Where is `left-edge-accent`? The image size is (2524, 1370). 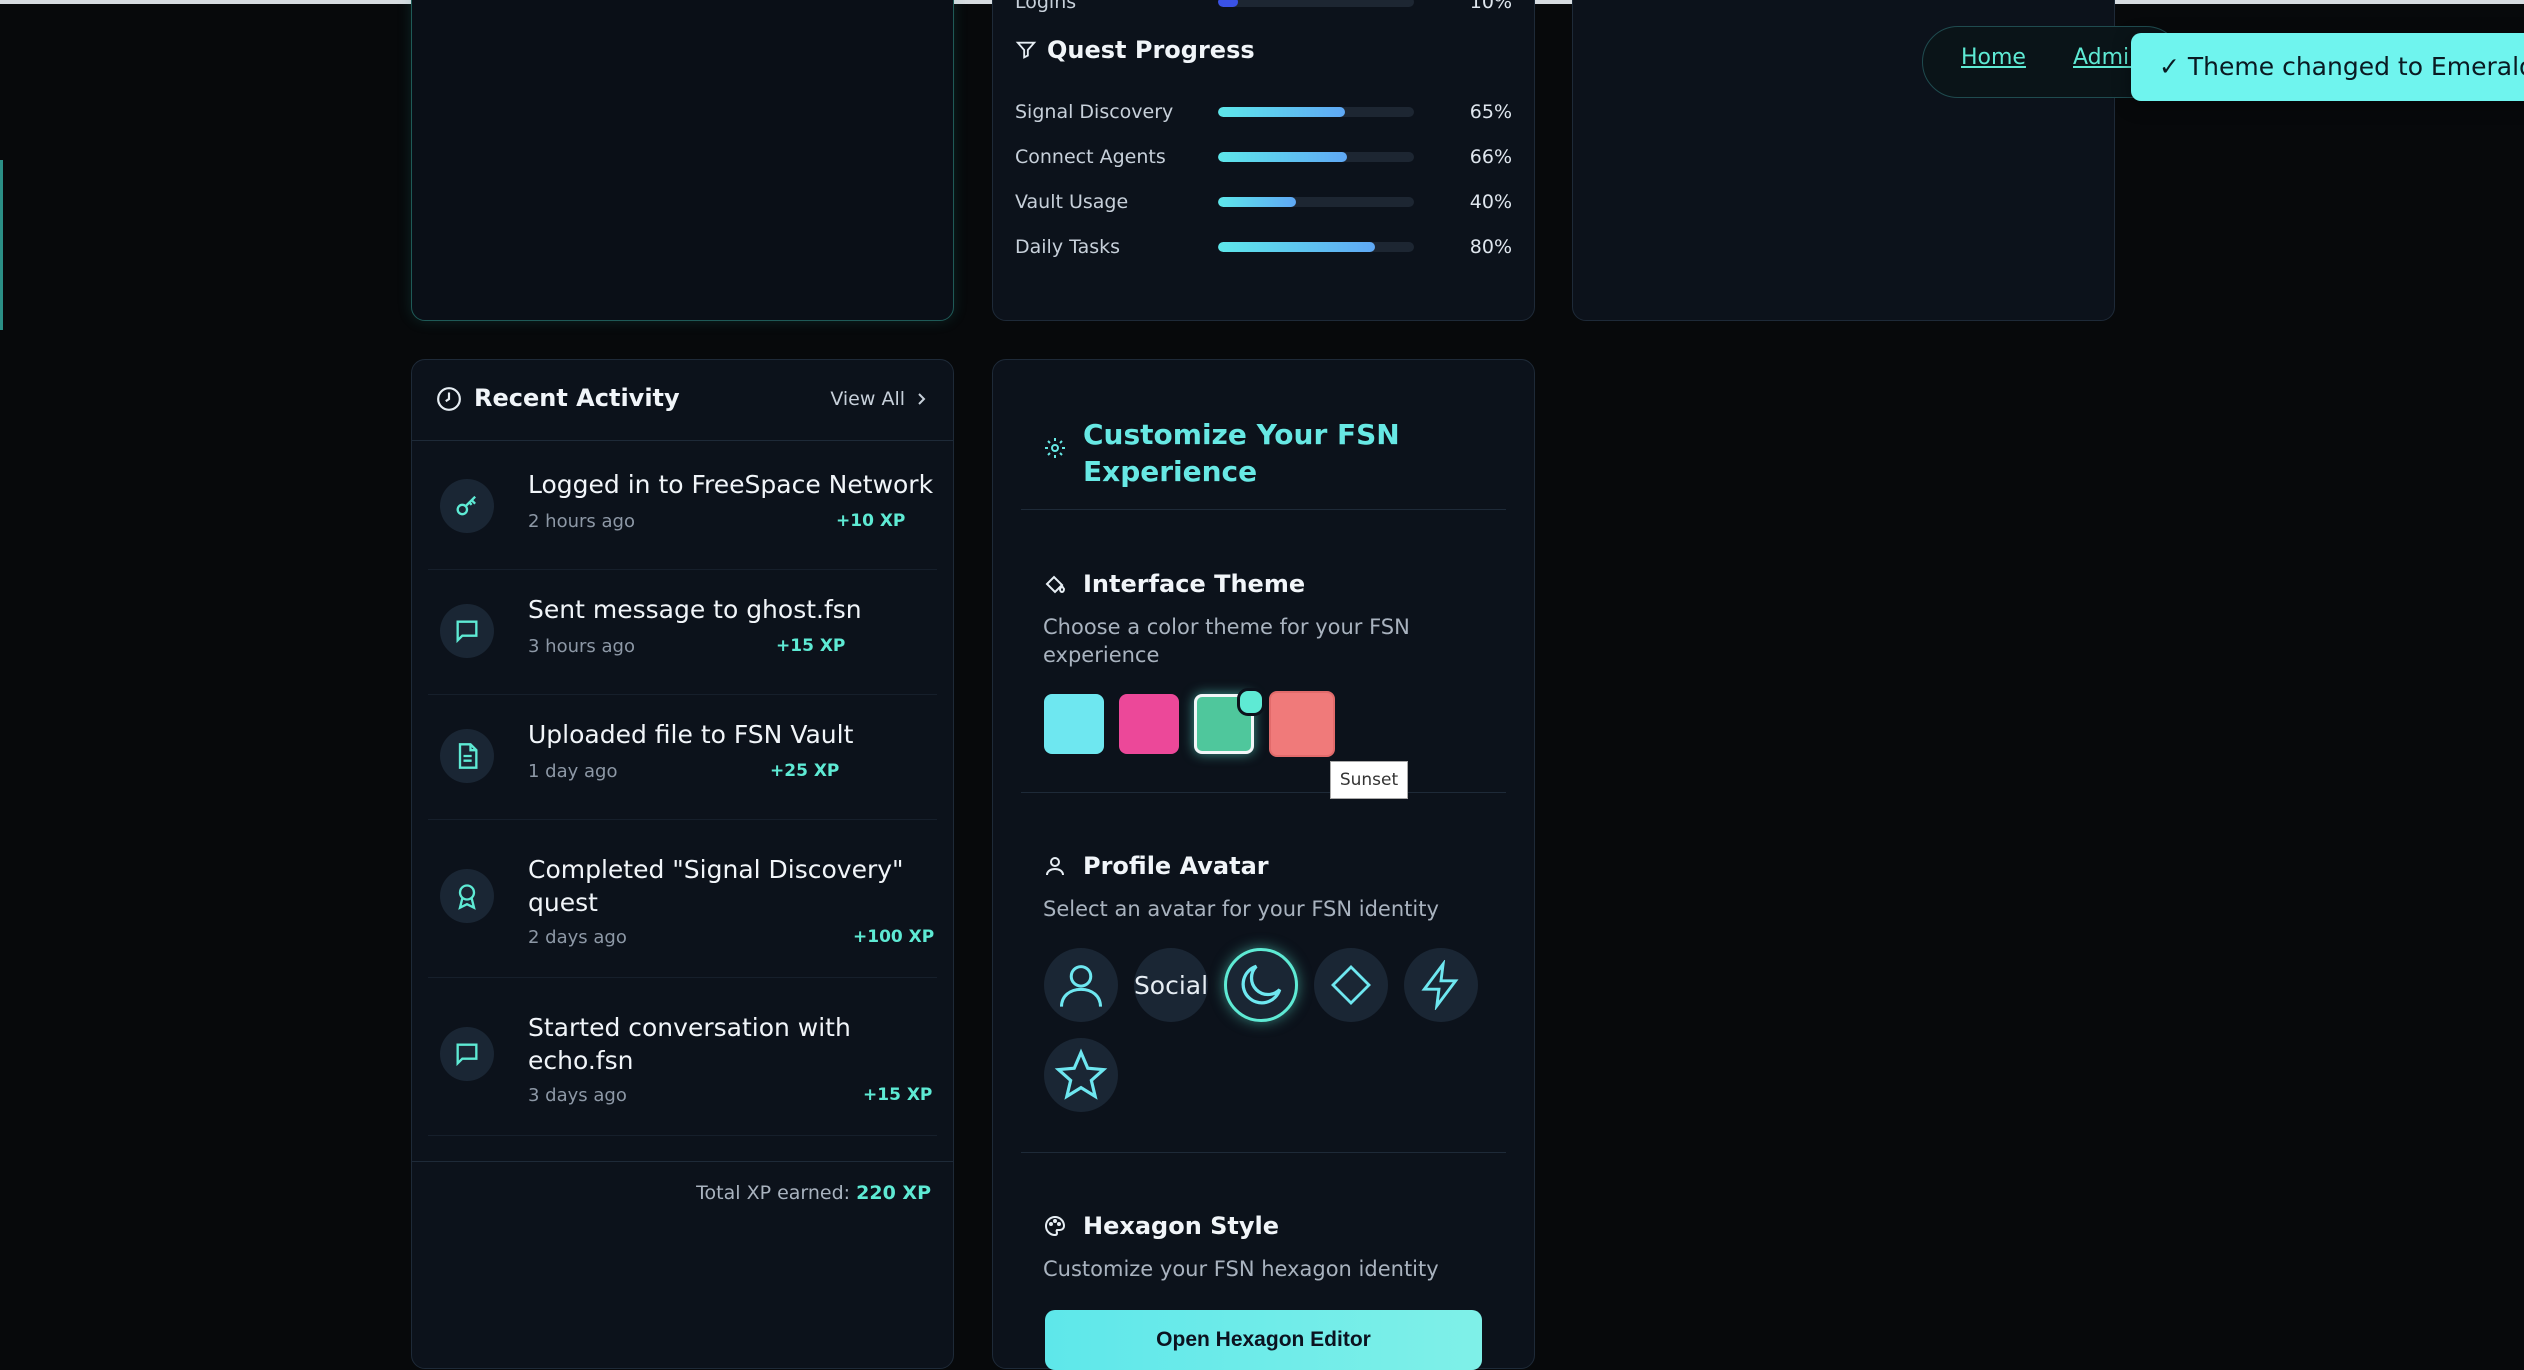 left-edge-accent is located at coordinates (1, 245).